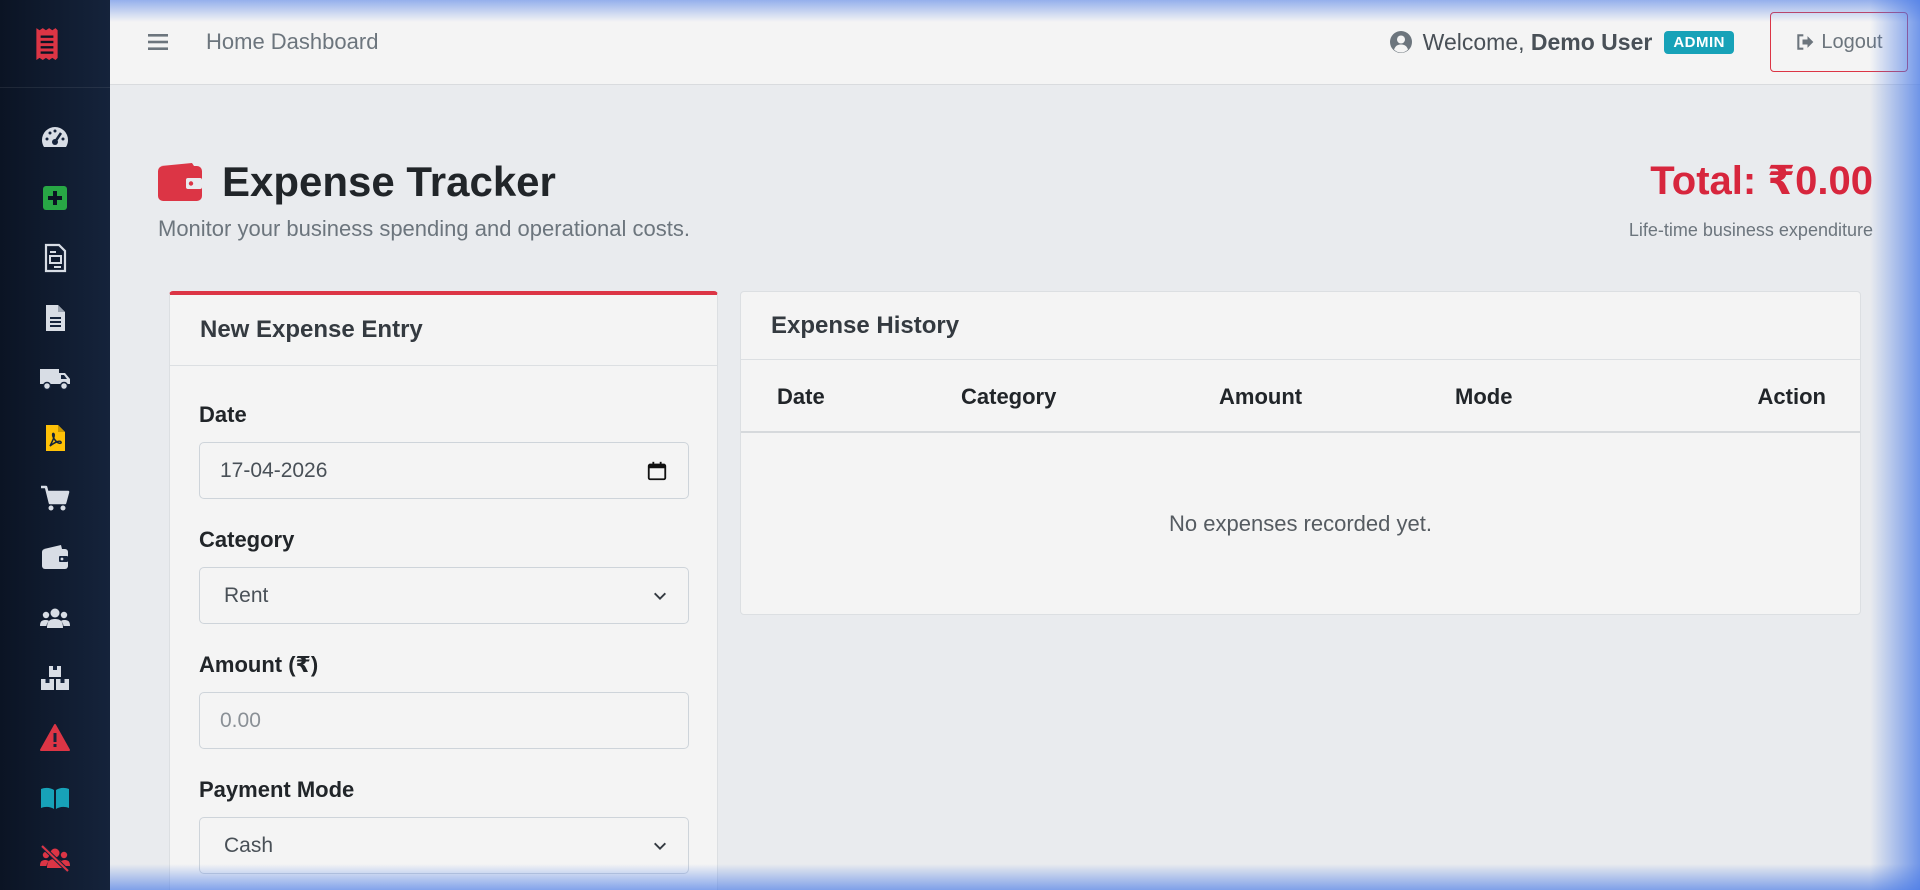 The height and width of the screenshot is (890, 1920). I want to click on hamburger-icon, so click(158, 42).